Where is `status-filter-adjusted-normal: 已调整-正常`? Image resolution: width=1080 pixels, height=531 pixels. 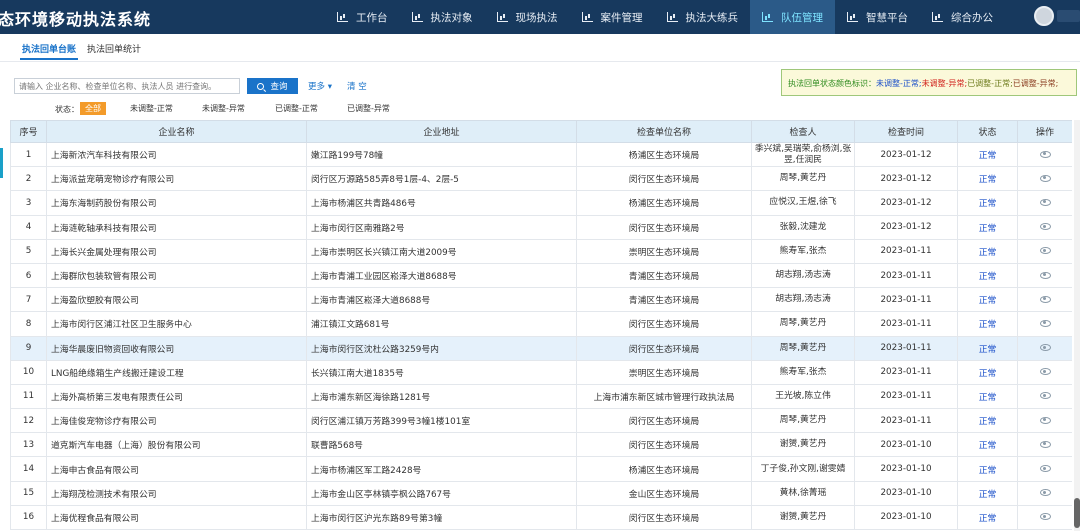 status-filter-adjusted-normal: 已调整-正常 is located at coordinates (296, 108).